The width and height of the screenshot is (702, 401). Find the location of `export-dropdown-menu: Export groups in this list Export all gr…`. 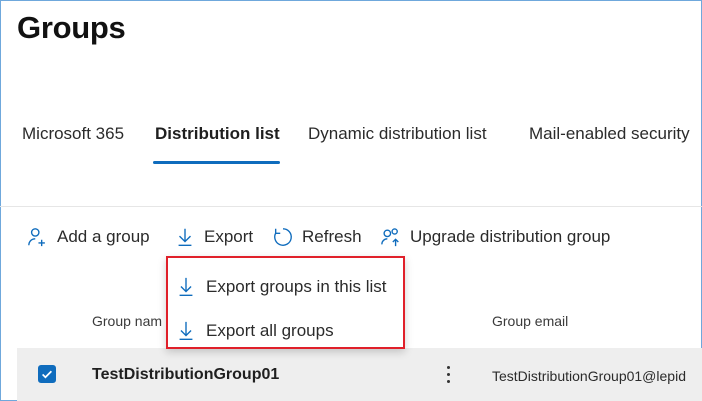

export-dropdown-menu: Export groups in this list Export all gr… is located at coordinates (285, 302).